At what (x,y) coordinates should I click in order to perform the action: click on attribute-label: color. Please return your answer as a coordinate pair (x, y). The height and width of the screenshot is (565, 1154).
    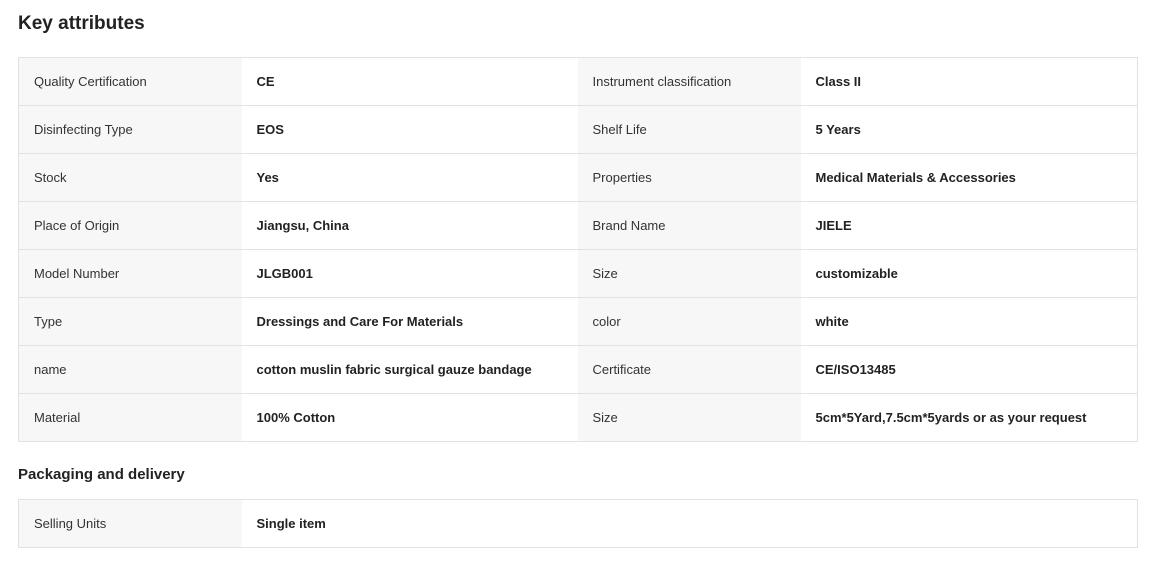
    Looking at the image, I should click on (689, 321).